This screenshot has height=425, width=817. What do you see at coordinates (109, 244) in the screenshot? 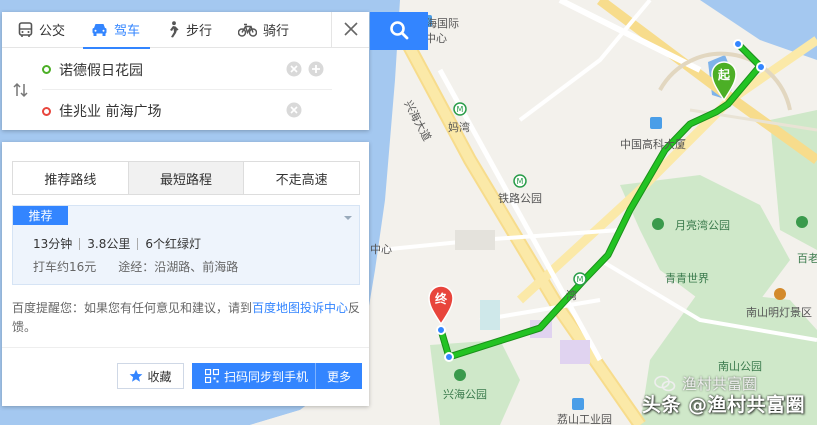
I see `route-distance: 3.8公里` at bounding box center [109, 244].